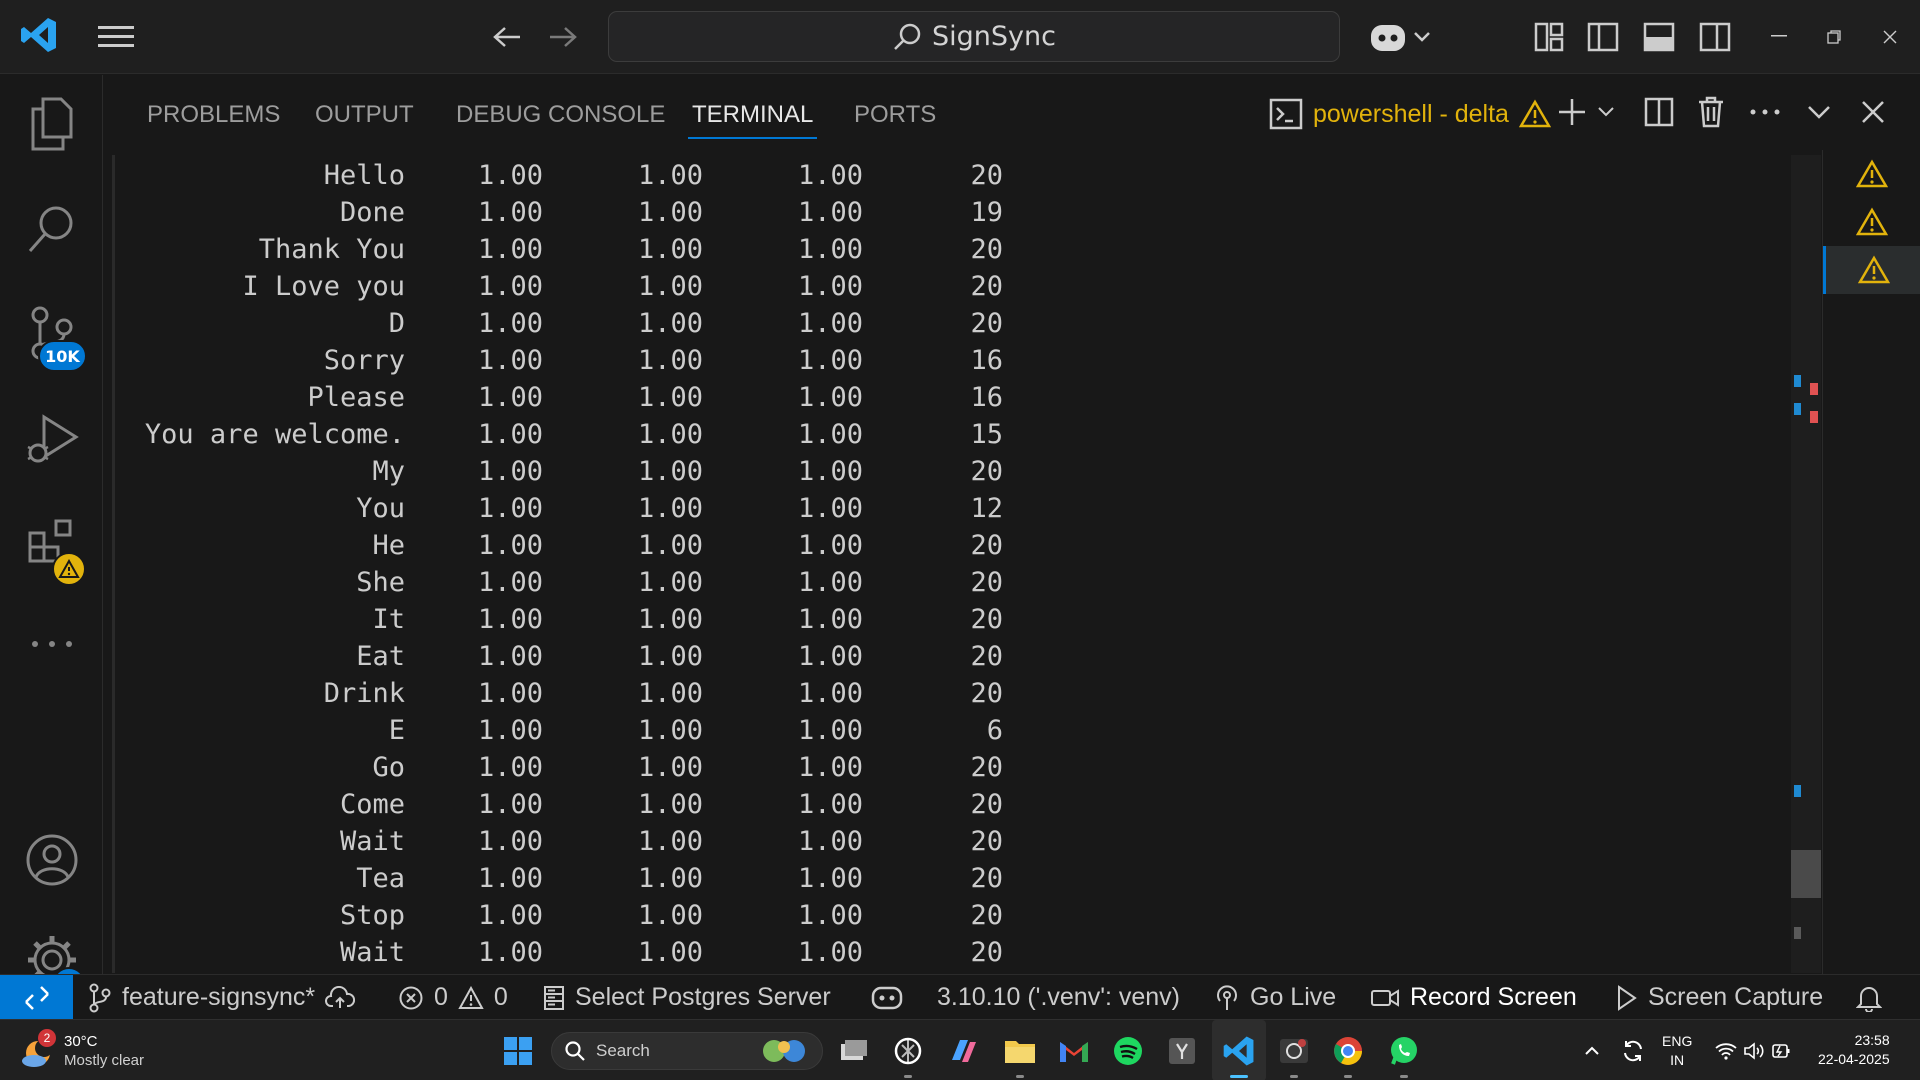  I want to click on terminal-row: Stop 1.00 1.00 1.00 20, so click(615, 918).